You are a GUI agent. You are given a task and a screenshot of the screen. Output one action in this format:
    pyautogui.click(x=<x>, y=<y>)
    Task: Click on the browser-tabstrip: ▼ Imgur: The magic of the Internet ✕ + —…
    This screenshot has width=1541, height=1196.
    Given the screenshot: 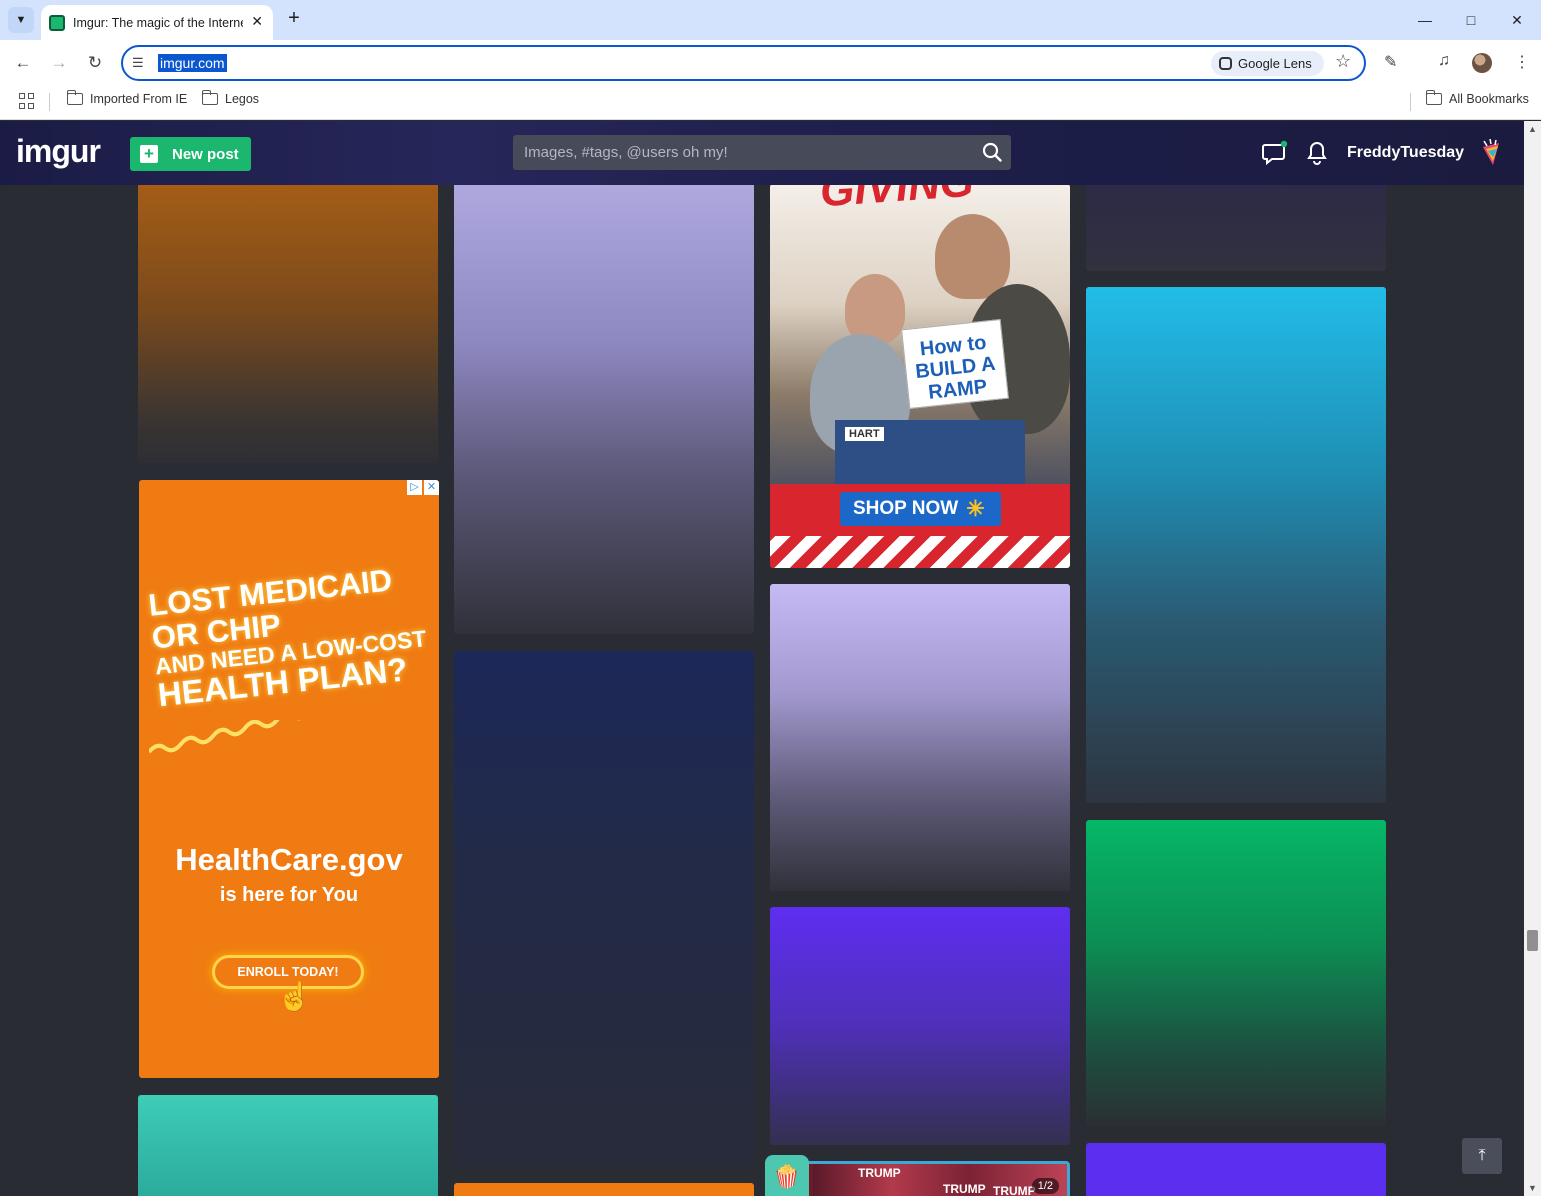 What is the action you would take?
    pyautogui.click(x=770, y=20)
    